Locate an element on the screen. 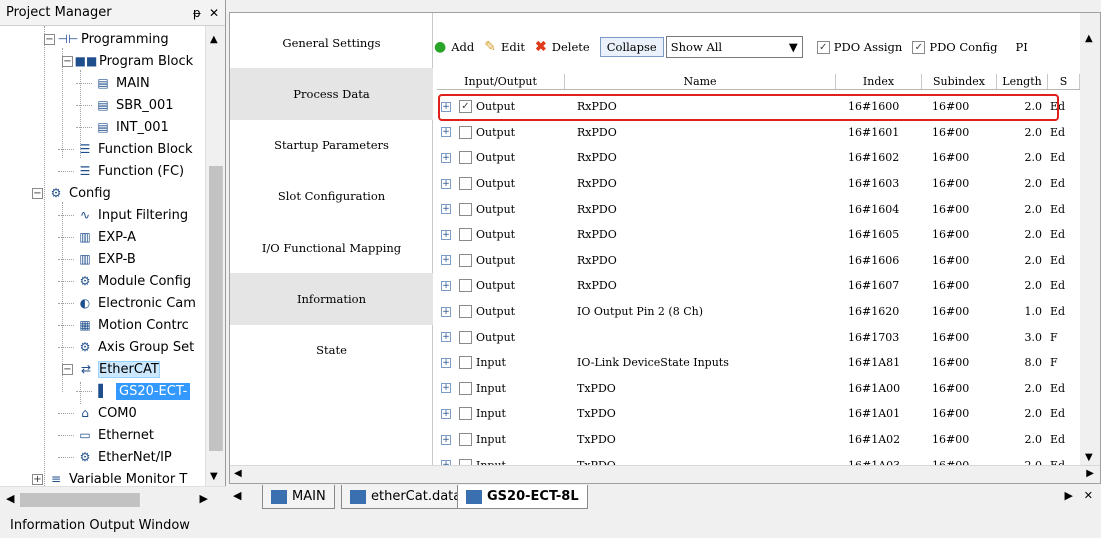  nav-item: Information is located at coordinates (331, 299).